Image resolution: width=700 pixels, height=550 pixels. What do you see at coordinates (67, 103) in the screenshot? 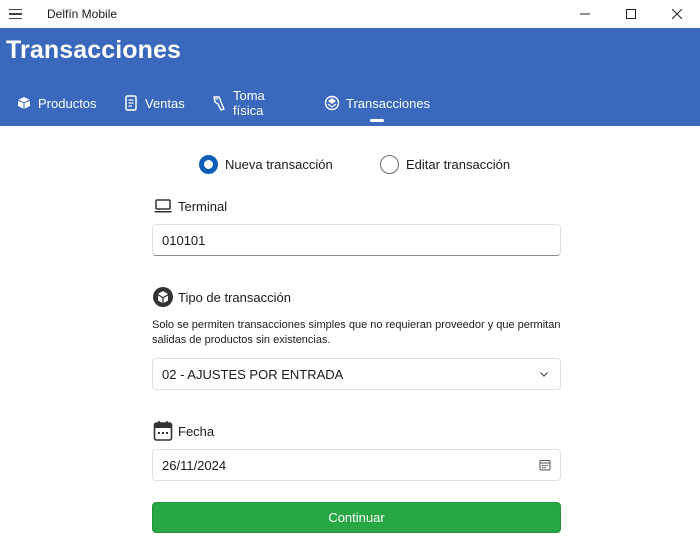
I see `tab-label: Productos` at bounding box center [67, 103].